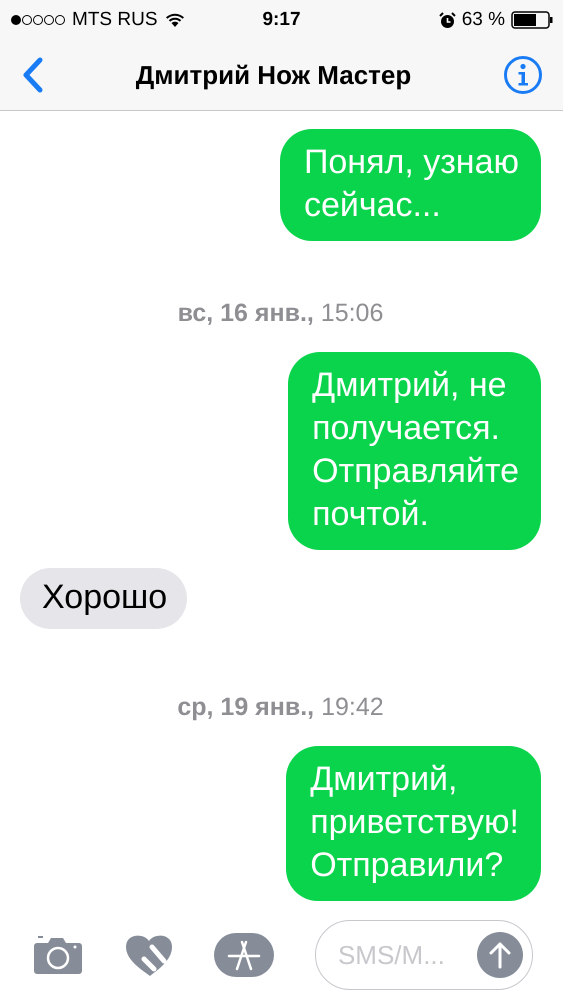 This screenshot has width=563, height=1000. Describe the element at coordinates (104, 598) in the screenshot. I see `received-message: Хорошо` at that location.